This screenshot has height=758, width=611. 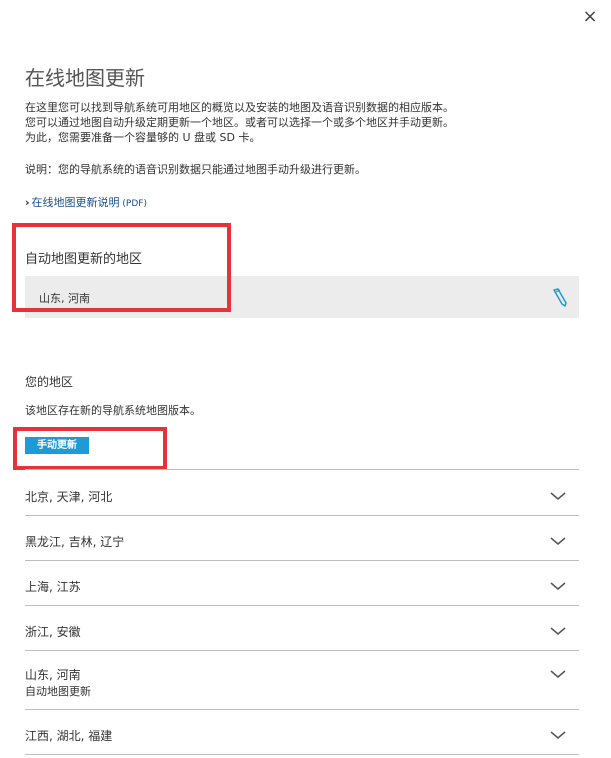 What do you see at coordinates (49, 382) in the screenshot?
I see `your-regions-heading: 您的地区` at bounding box center [49, 382].